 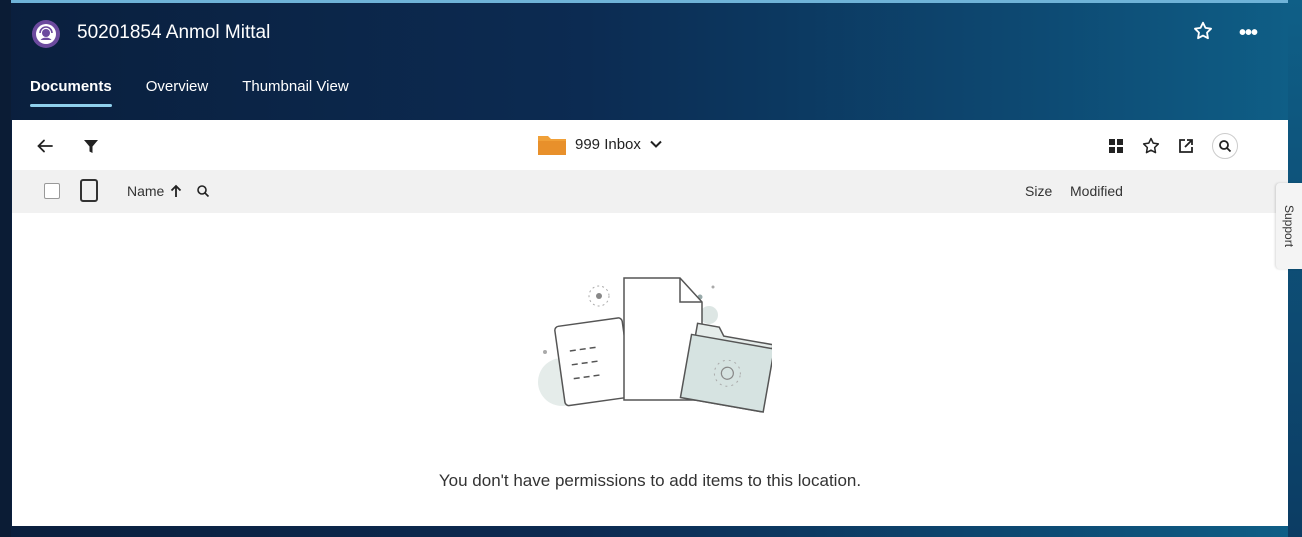 I want to click on open-external-icon, so click(x=1186, y=146).